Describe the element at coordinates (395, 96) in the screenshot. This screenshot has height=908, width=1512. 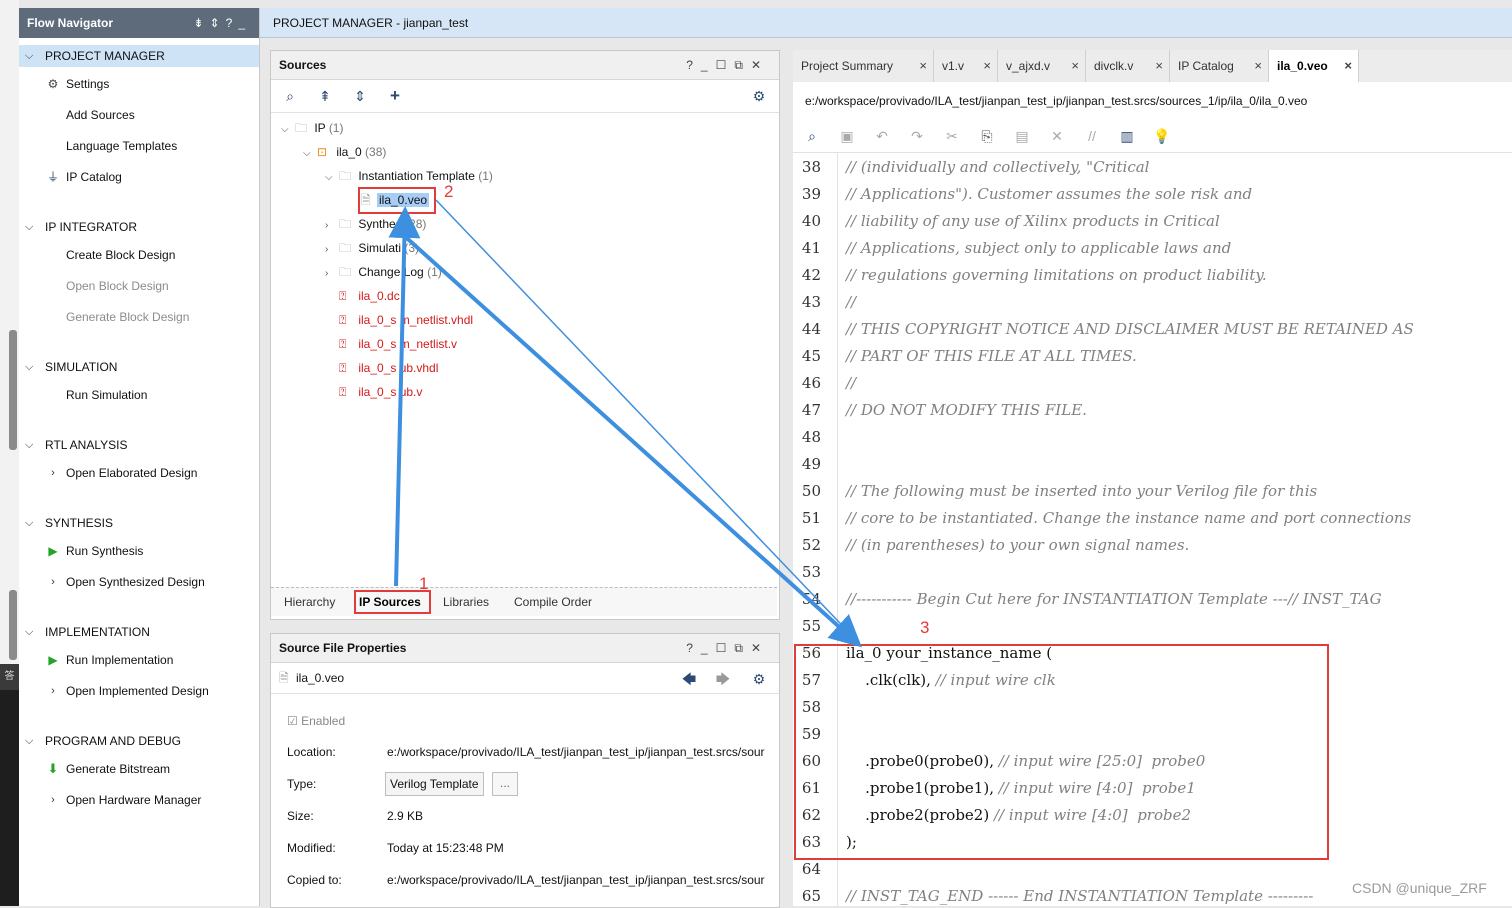
I see `add-icon: +` at that location.